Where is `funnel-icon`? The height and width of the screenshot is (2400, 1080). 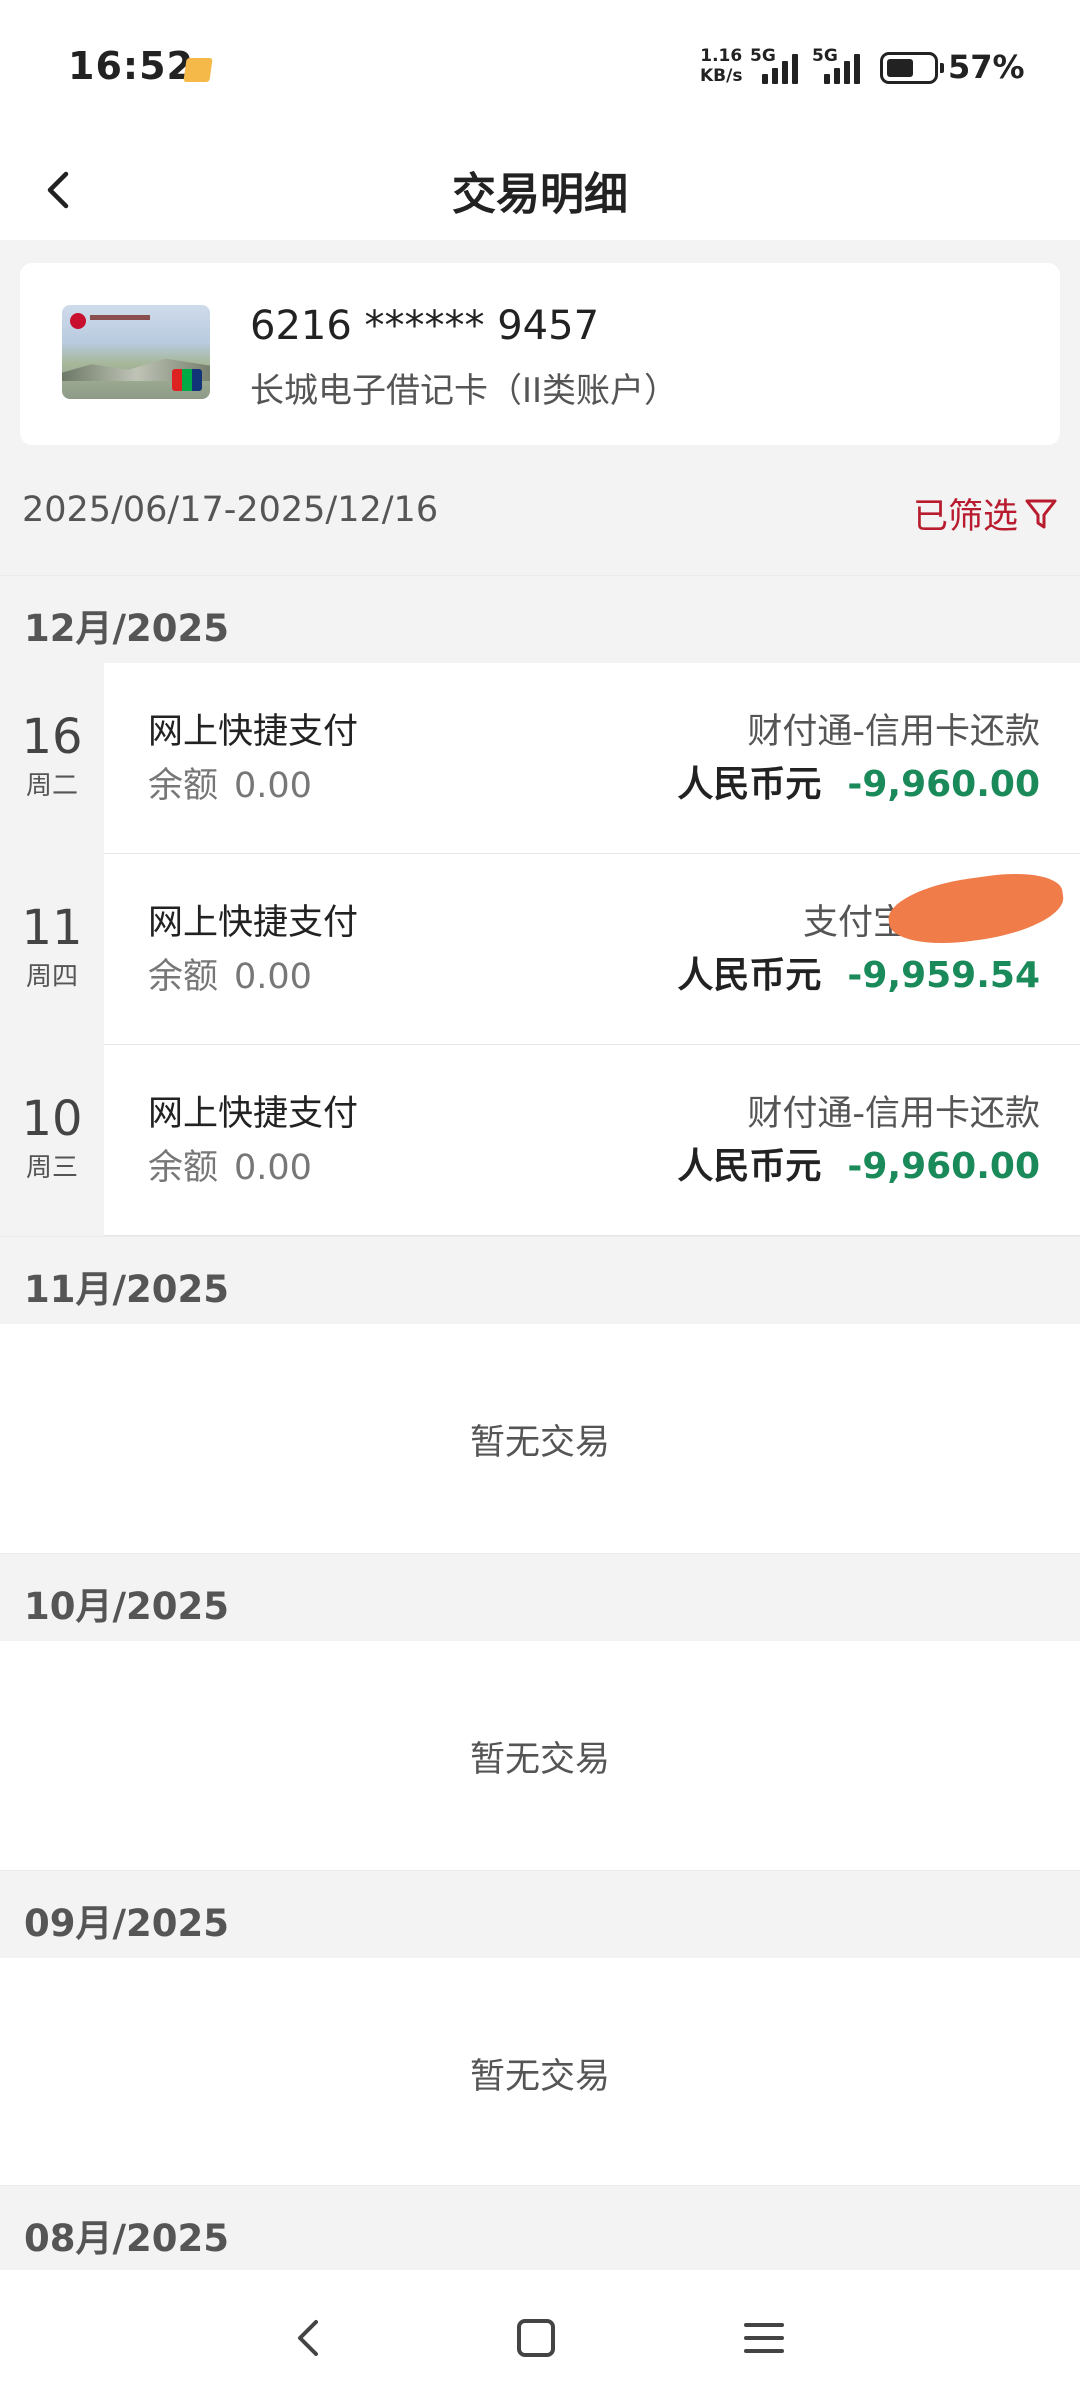 funnel-icon is located at coordinates (1041, 513).